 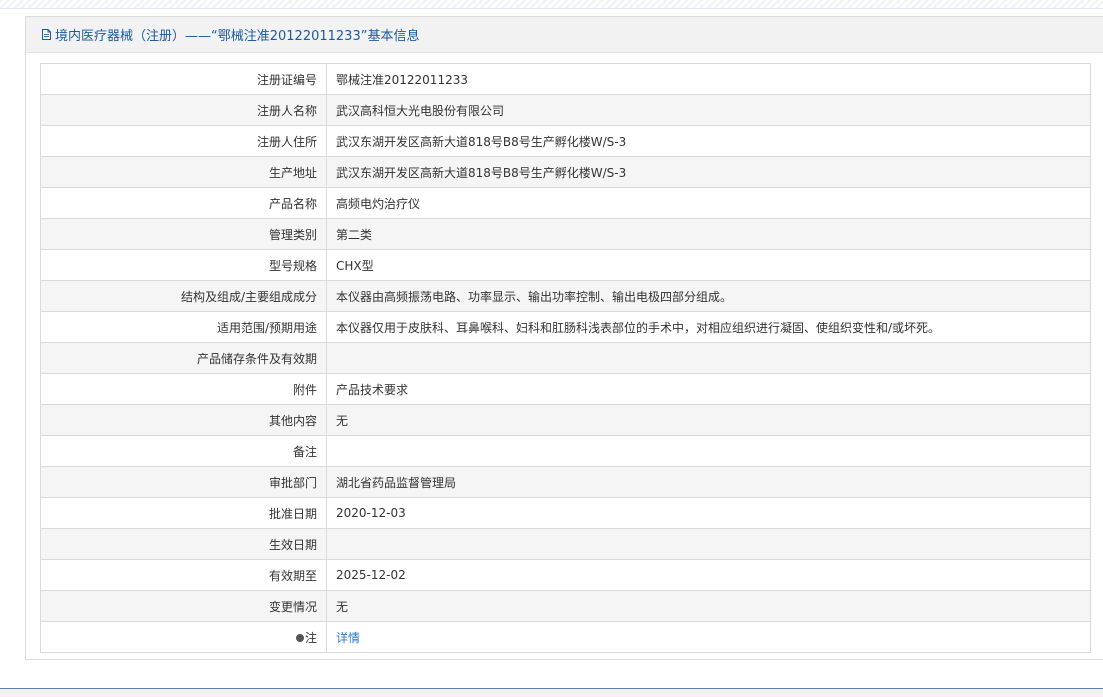 I want to click on field-label: 变更情况, so click(x=183, y=606).